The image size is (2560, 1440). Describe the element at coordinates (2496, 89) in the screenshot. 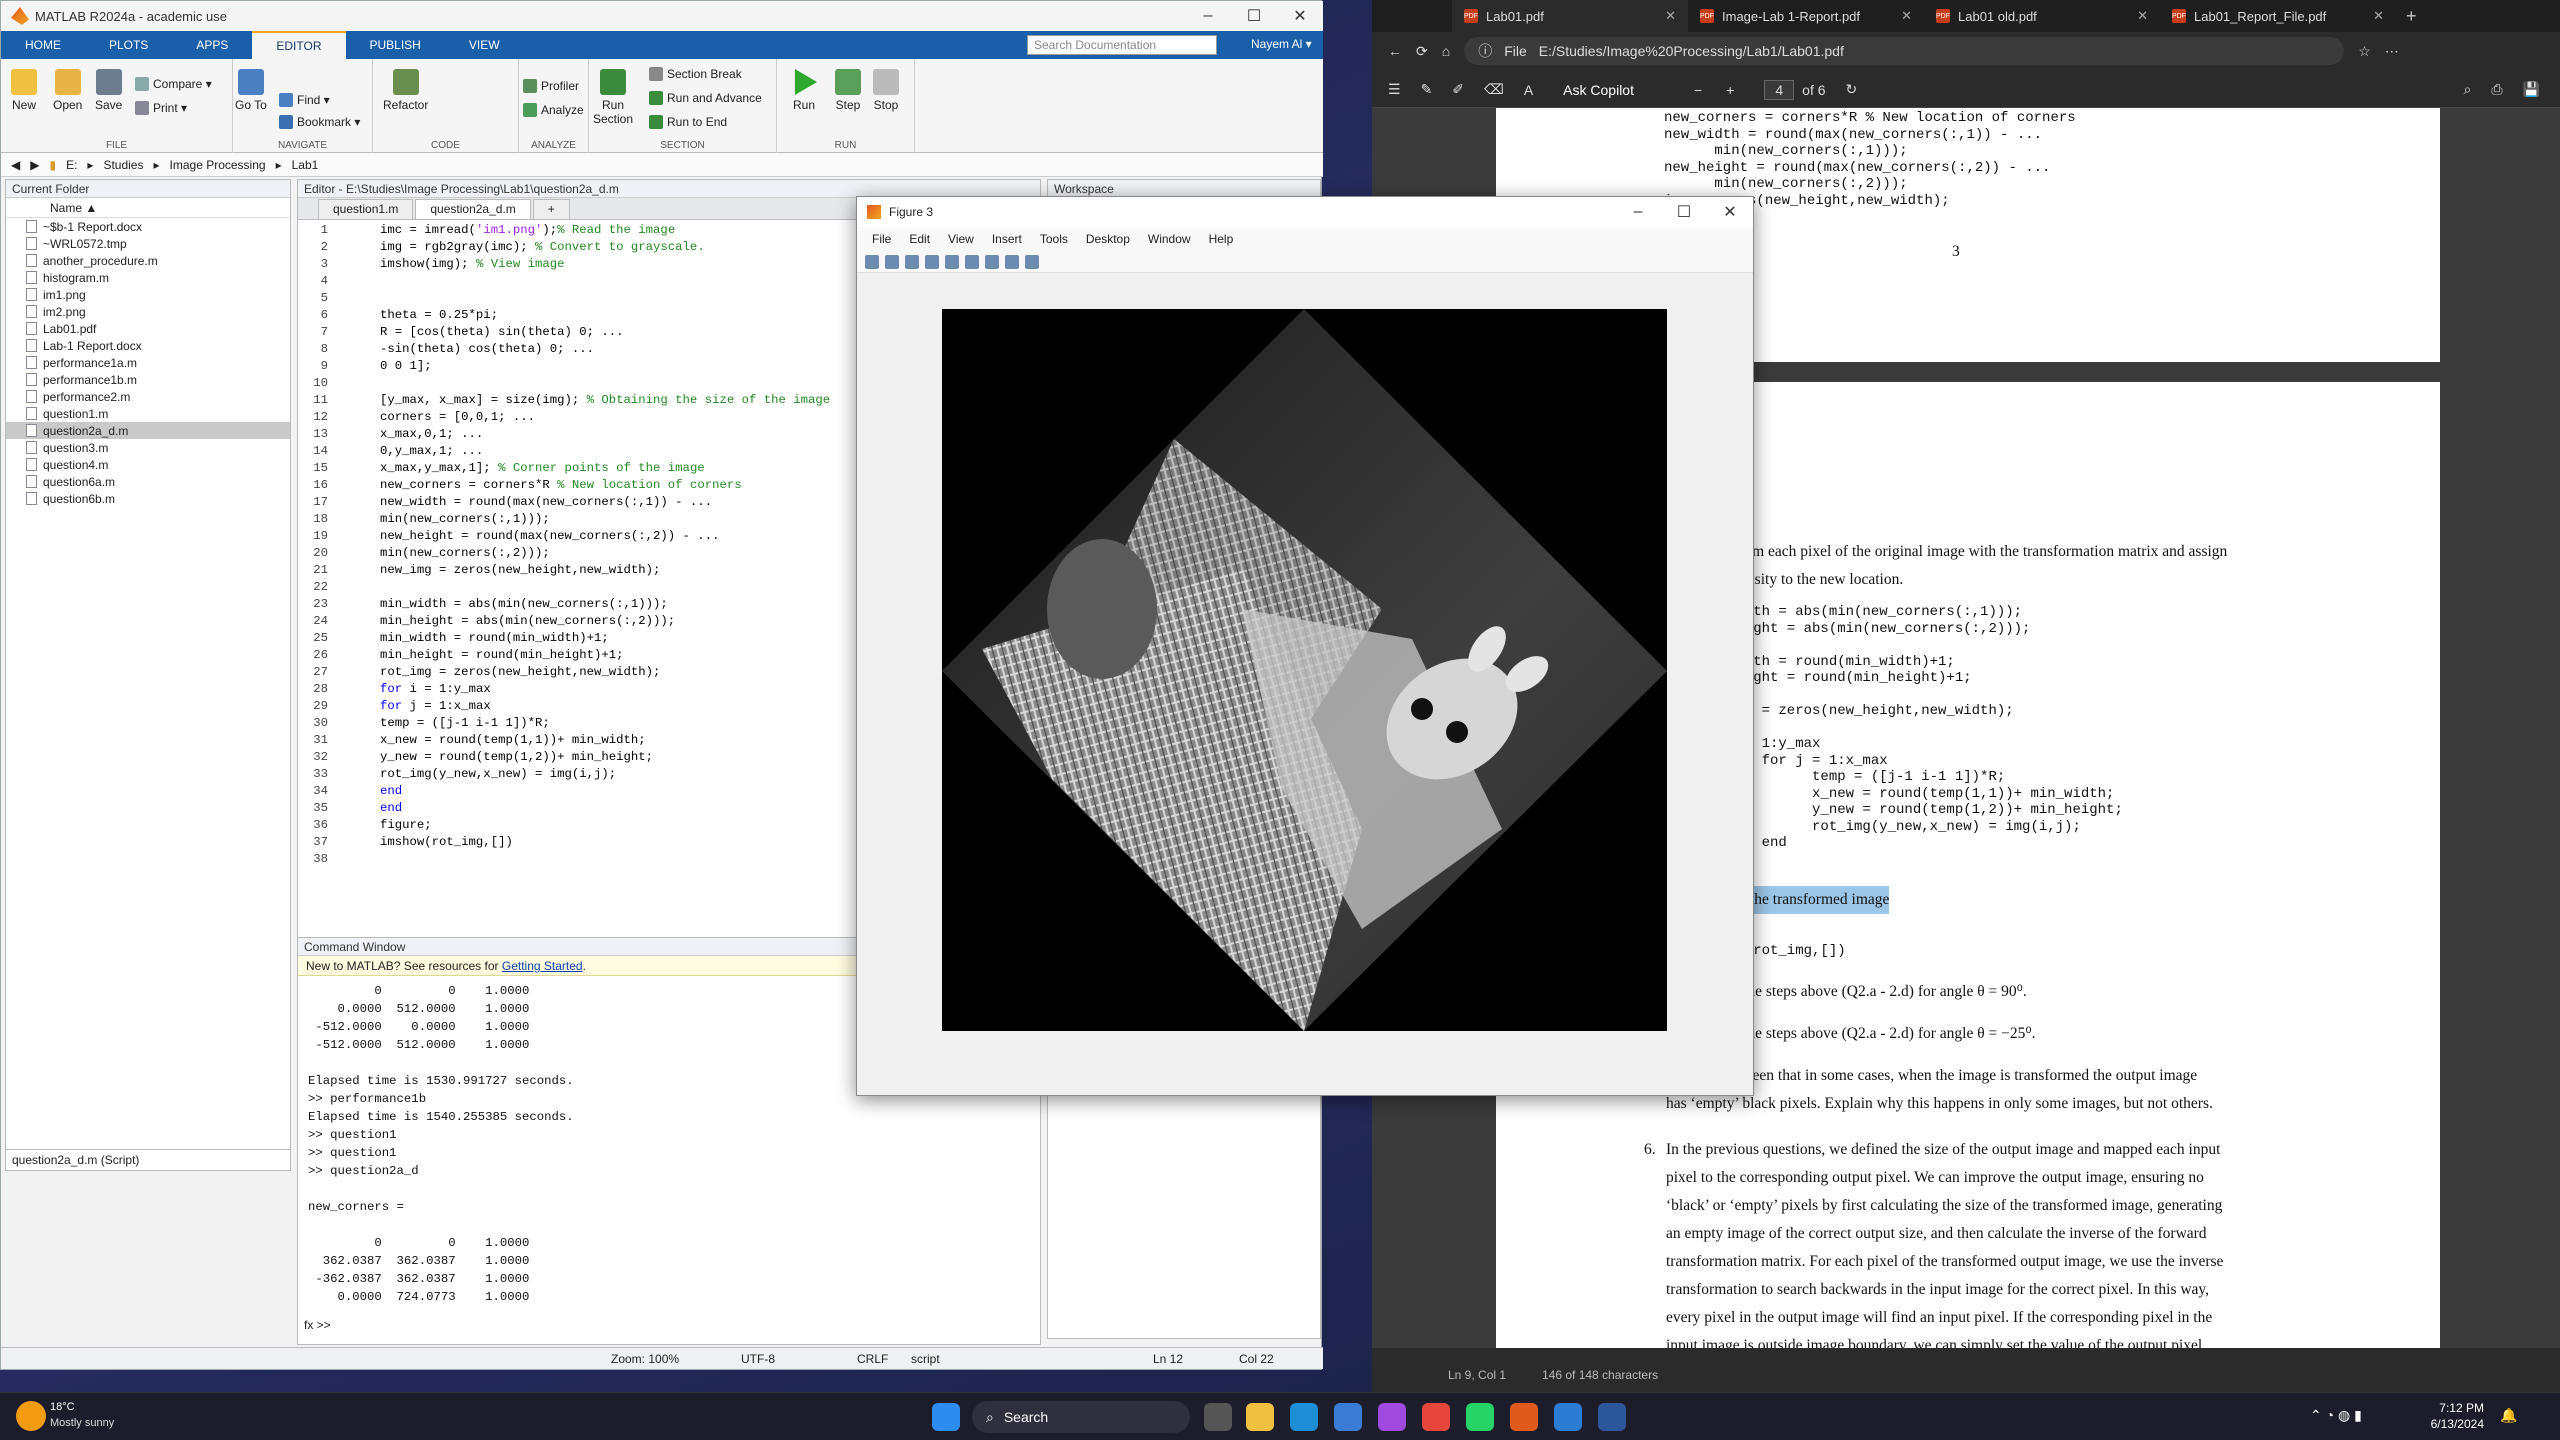

I see `print-icon: ⎙` at that location.